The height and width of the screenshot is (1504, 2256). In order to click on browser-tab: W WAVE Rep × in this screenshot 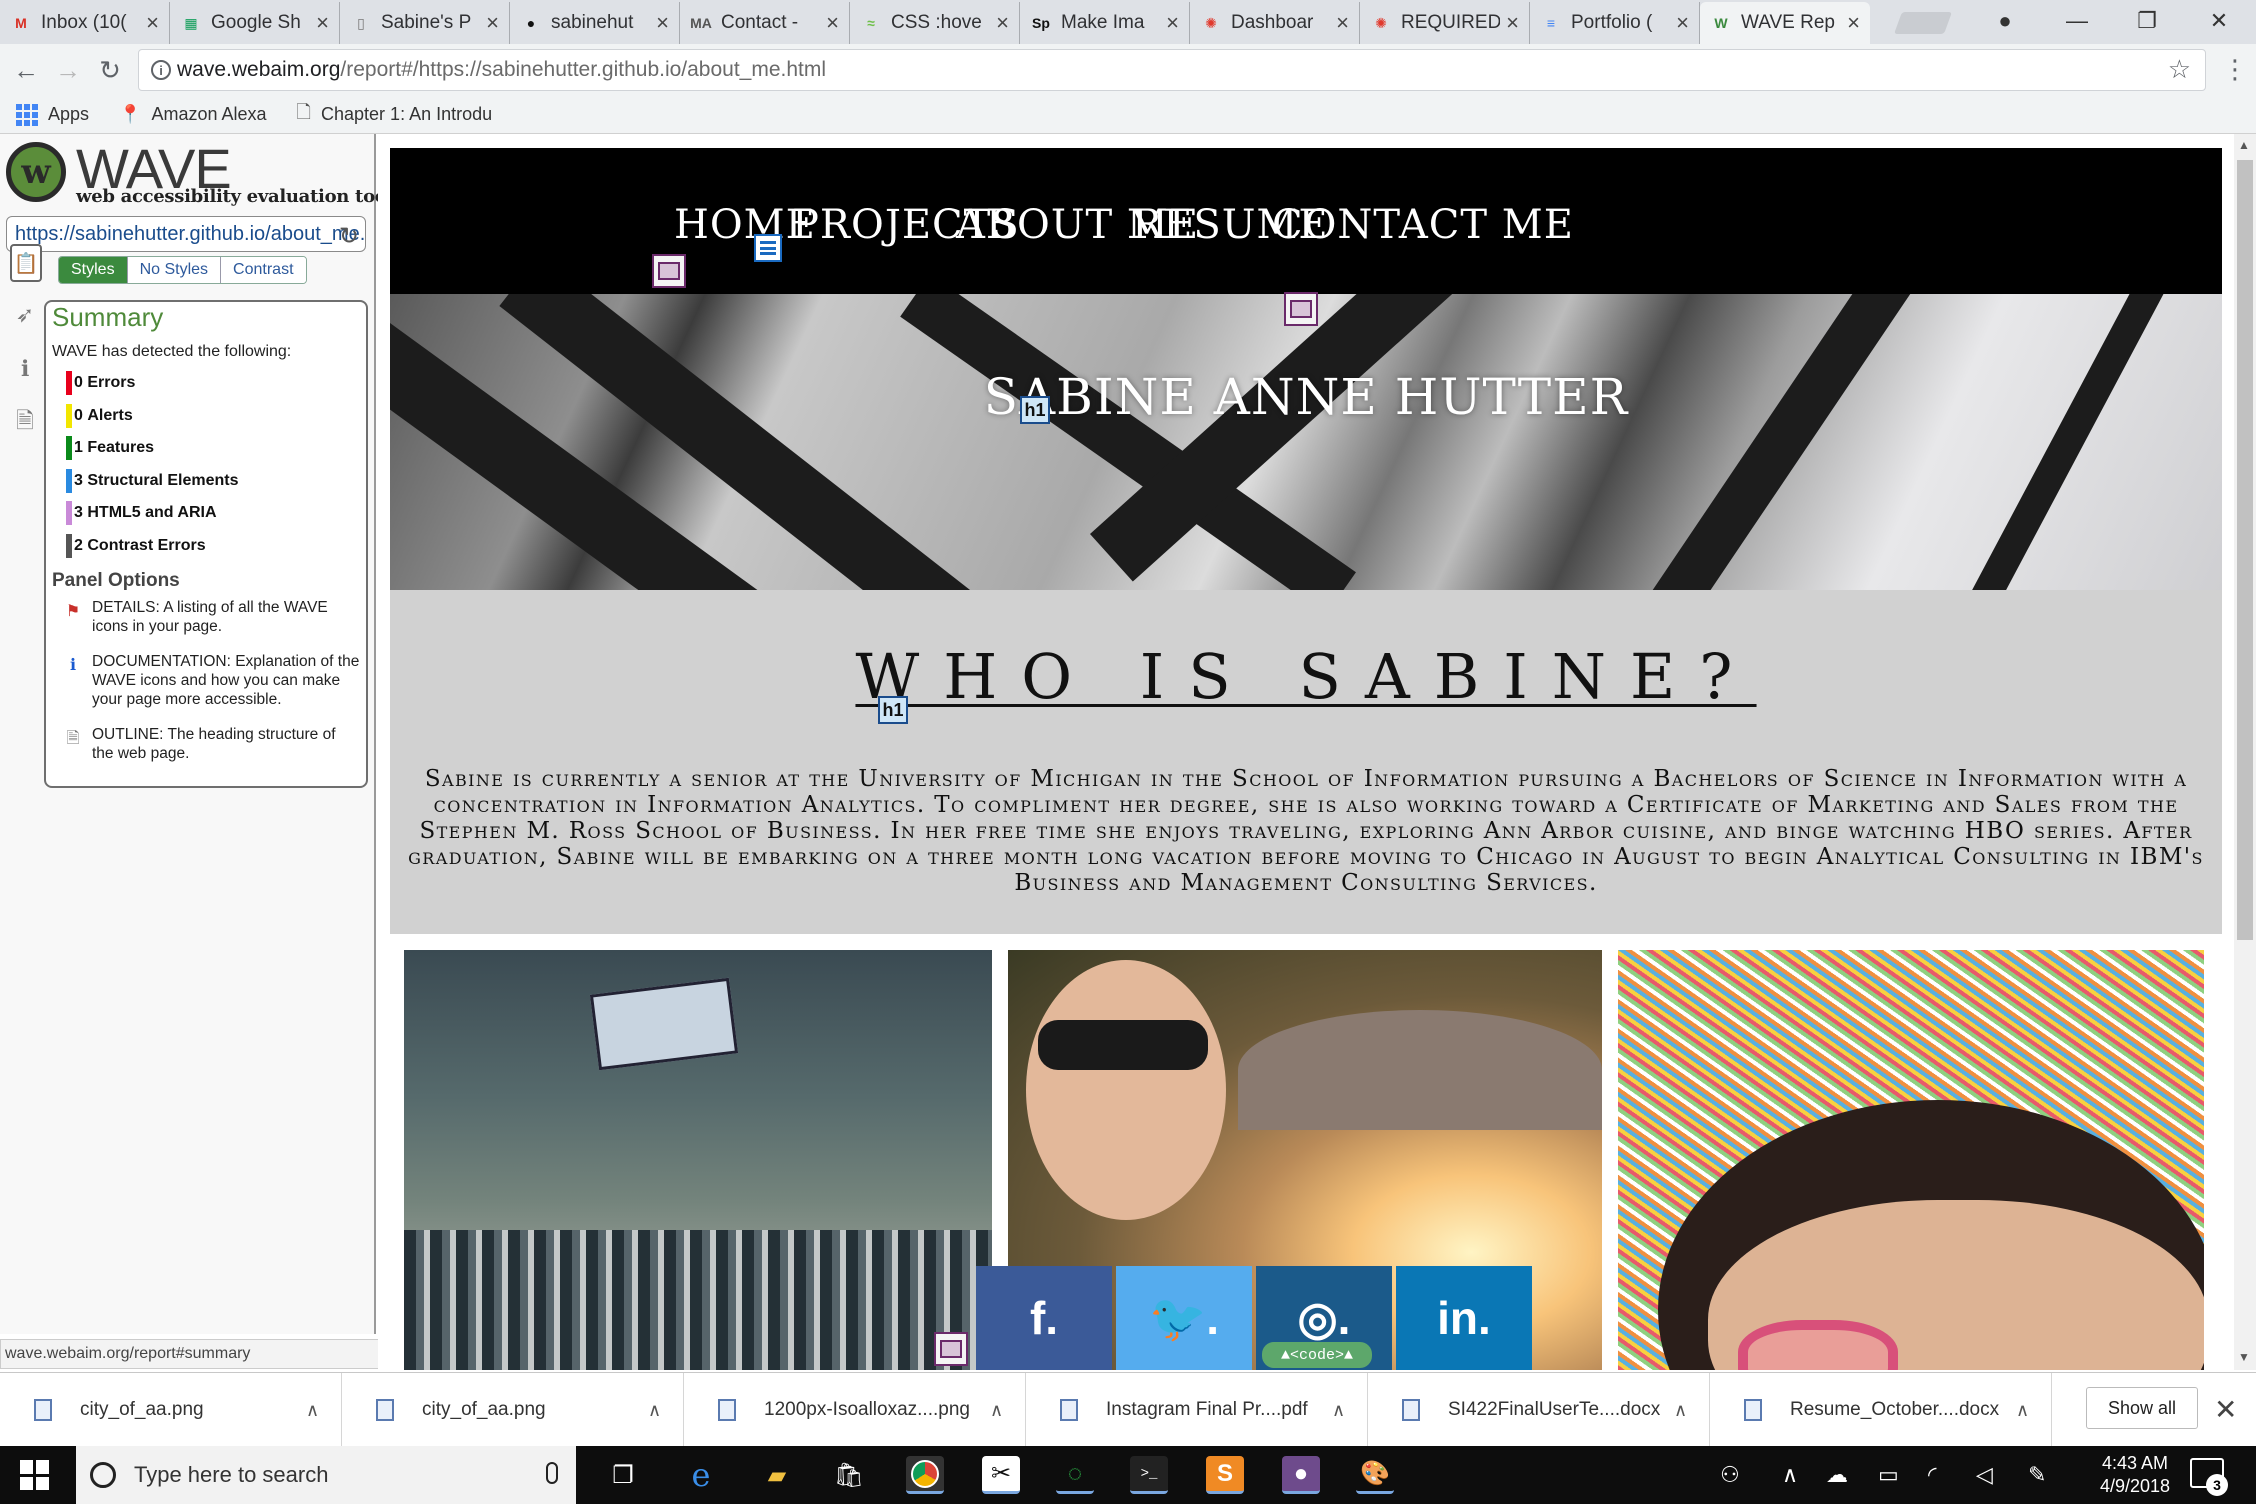, I will do `click(1785, 23)`.